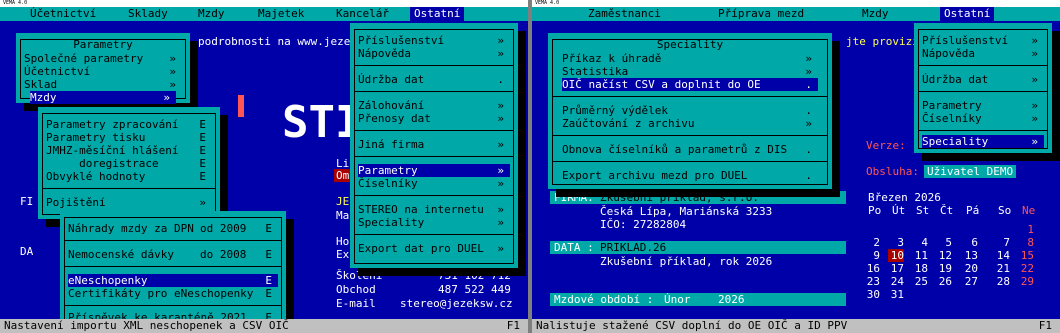  Describe the element at coordinates (148, 14) in the screenshot. I see `menu-sklady: Sklady` at that location.